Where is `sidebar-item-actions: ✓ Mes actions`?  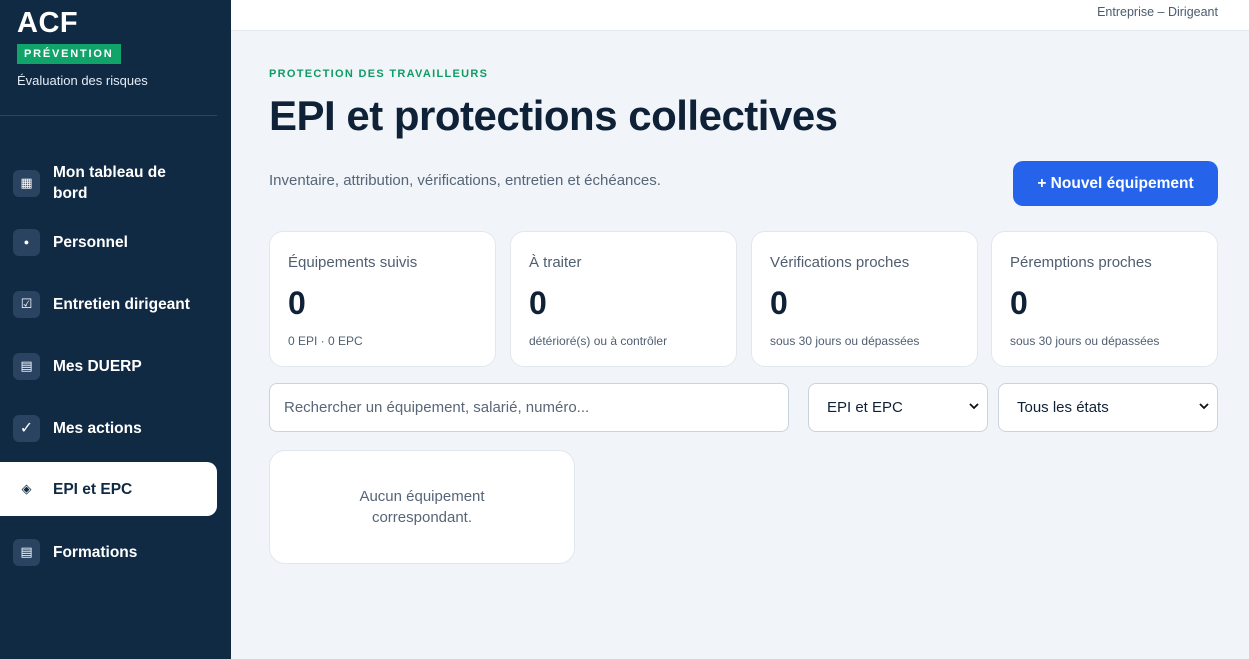 sidebar-item-actions: ✓ Mes actions is located at coordinates (108, 428).